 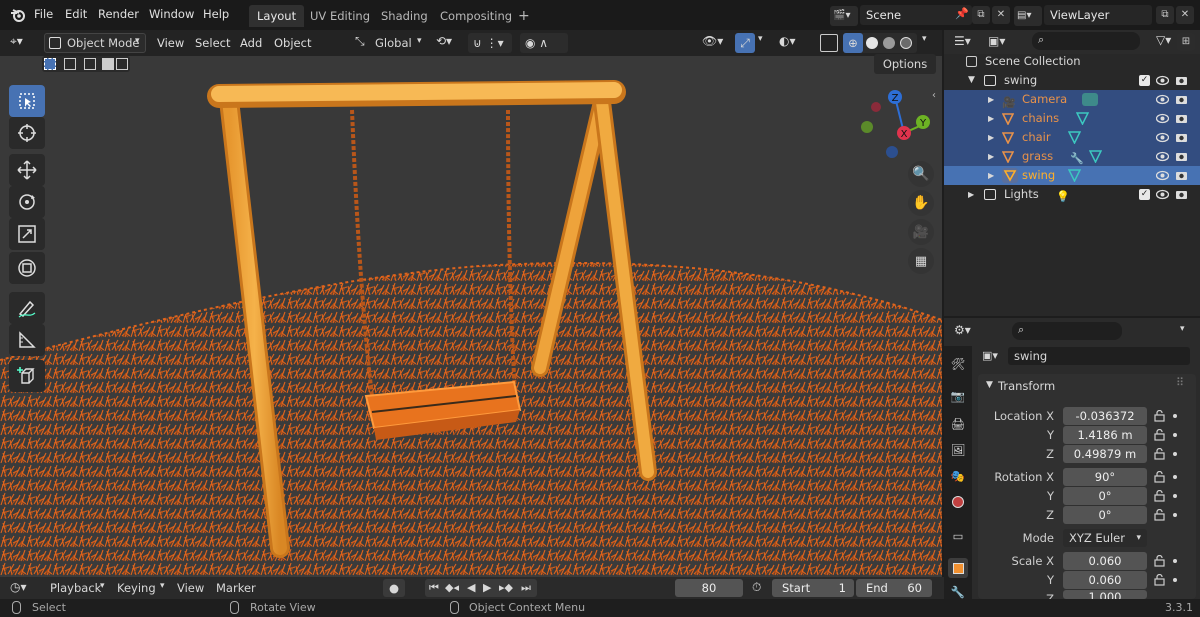 I want to click on delete-scene-icon: ✕, so click(x=1001, y=15).